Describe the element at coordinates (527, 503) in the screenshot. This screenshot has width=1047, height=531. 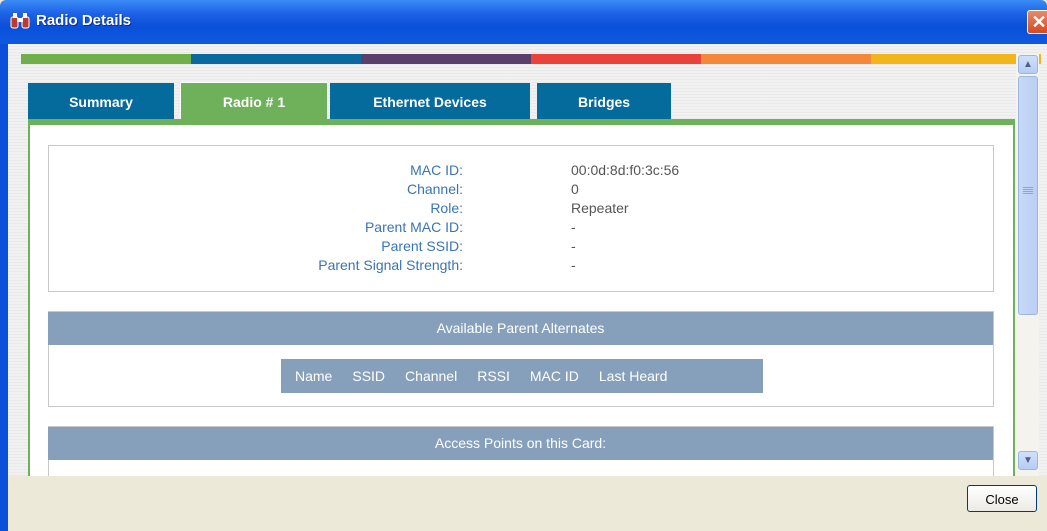
I see `dialog-footer` at that location.